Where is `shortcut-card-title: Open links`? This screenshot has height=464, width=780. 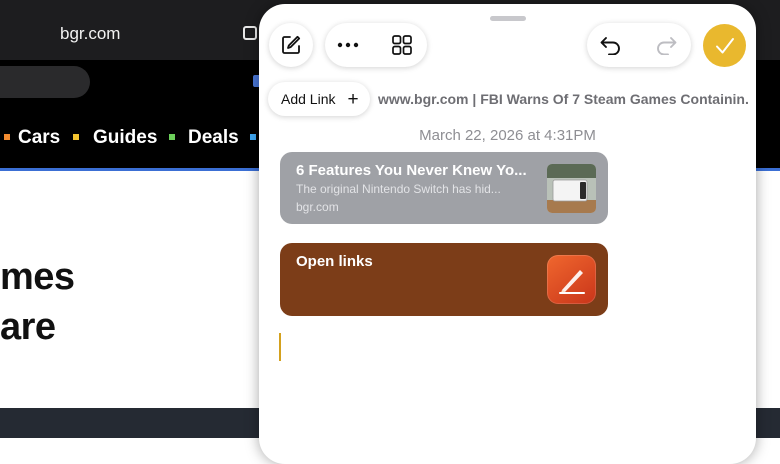 shortcut-card-title: Open links is located at coordinates (334, 261).